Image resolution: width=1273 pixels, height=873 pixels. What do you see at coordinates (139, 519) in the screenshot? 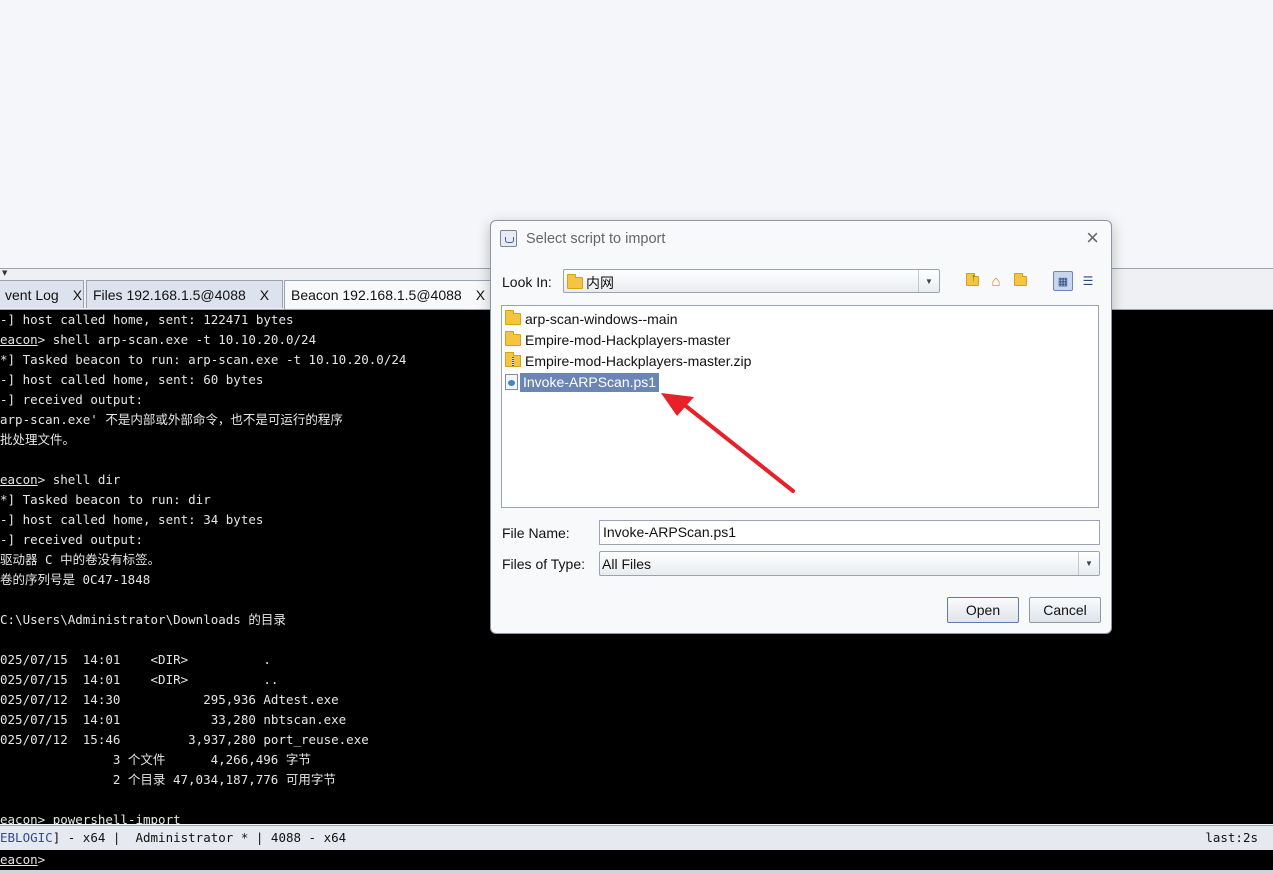
I see `console-line-text: host called home, sent: 34 bytes` at bounding box center [139, 519].